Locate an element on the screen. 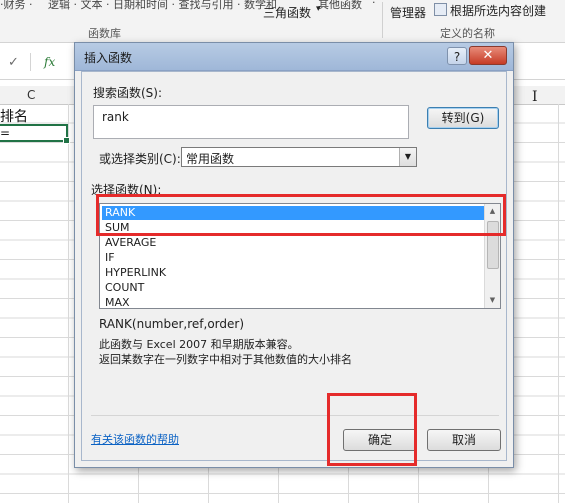  ribbon-fragment-3: 其他函数 is located at coordinates (340, 6).